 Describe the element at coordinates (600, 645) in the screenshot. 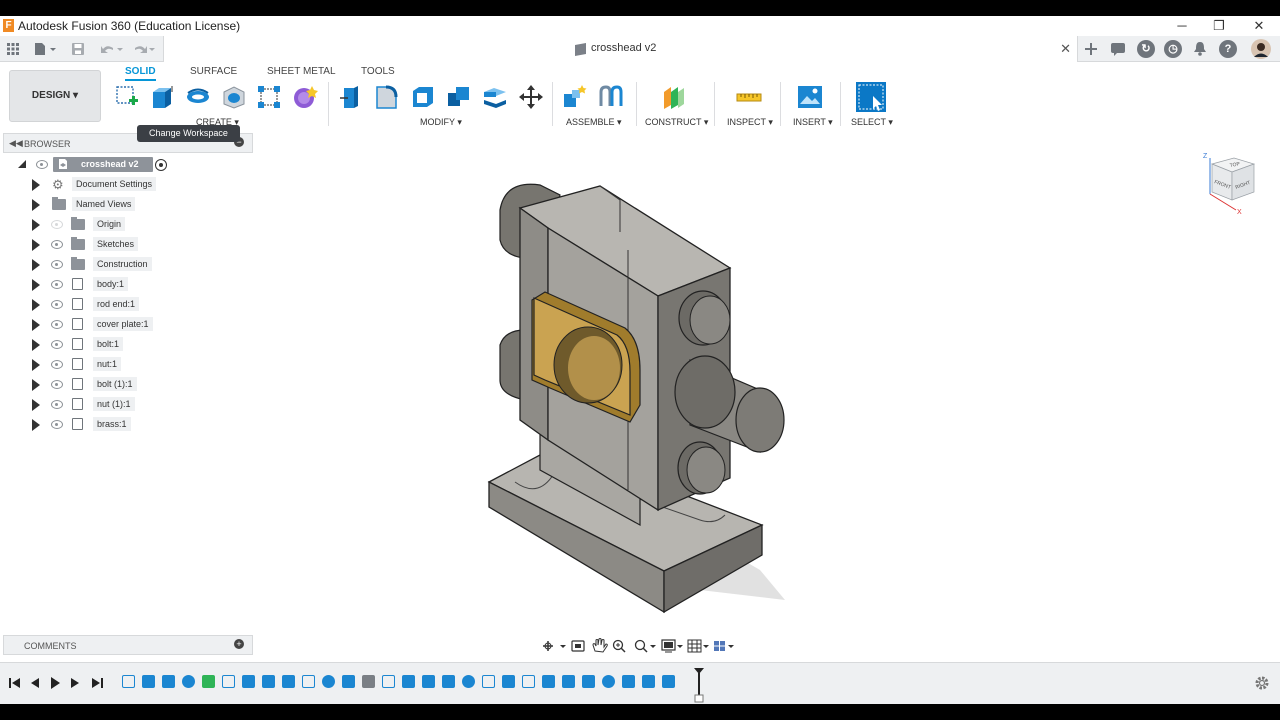

I see `pan-hand-icon` at that location.